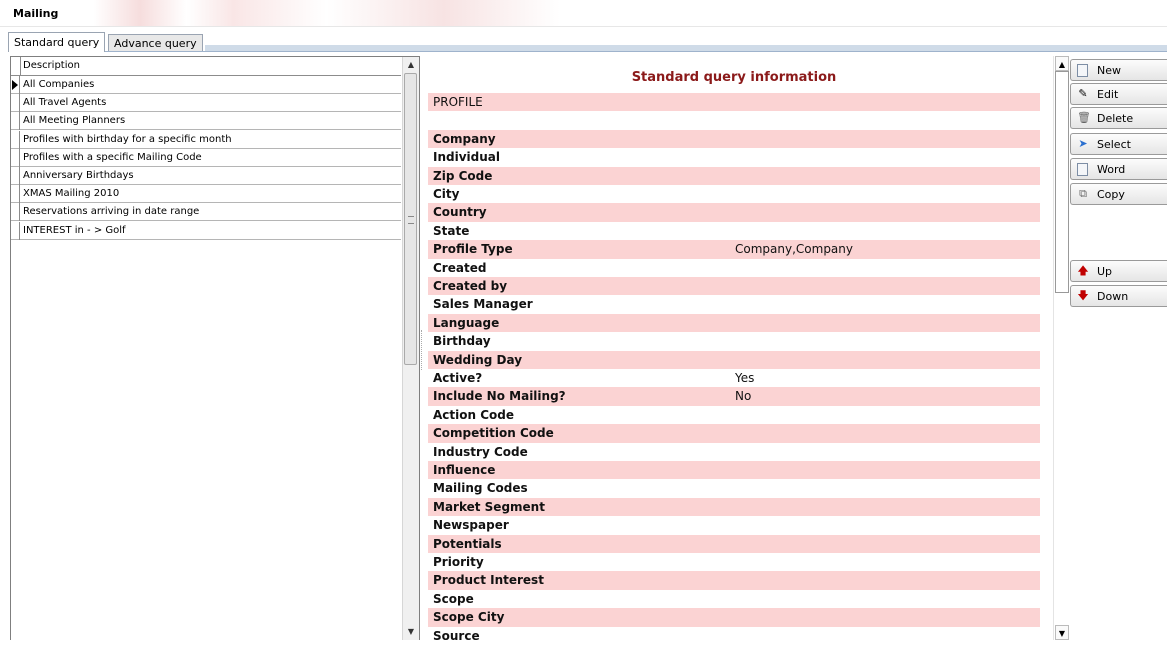 Image resolution: width=1167 pixels, height=645 pixels. Describe the element at coordinates (734, 286) in the screenshot. I see `info-field-row: Created by` at that location.